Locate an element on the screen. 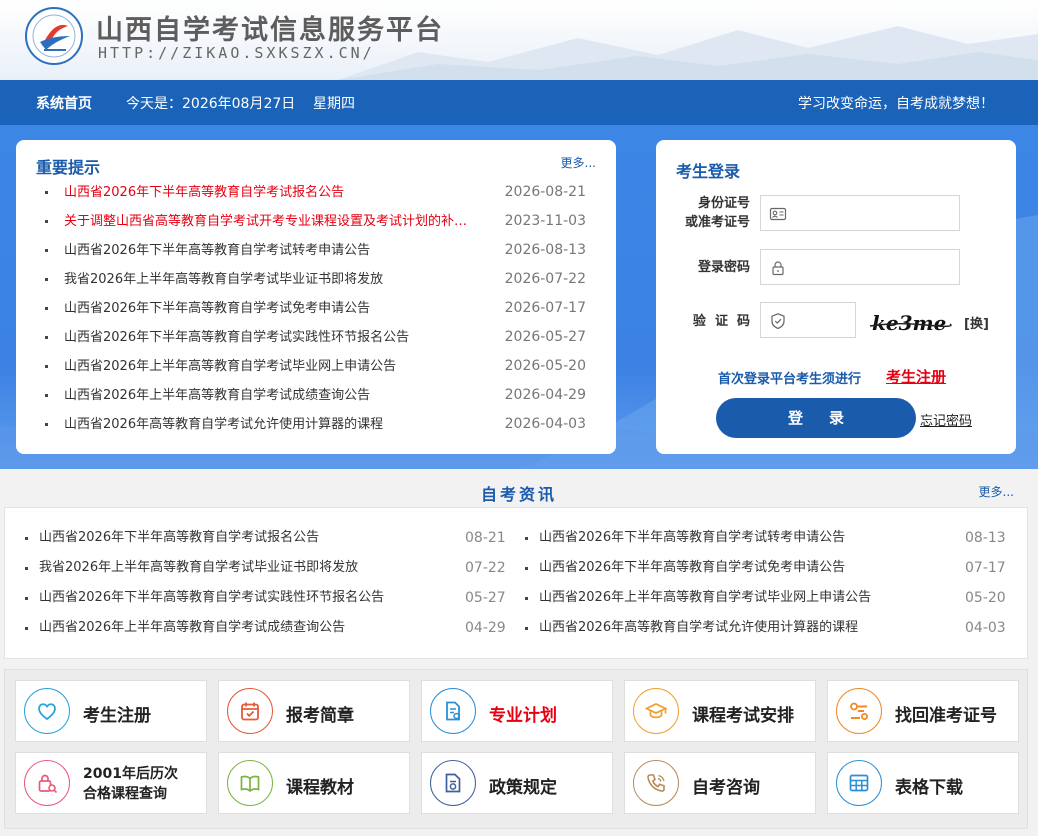 This screenshot has width=1038, height=836. book-icon is located at coordinates (250, 783).